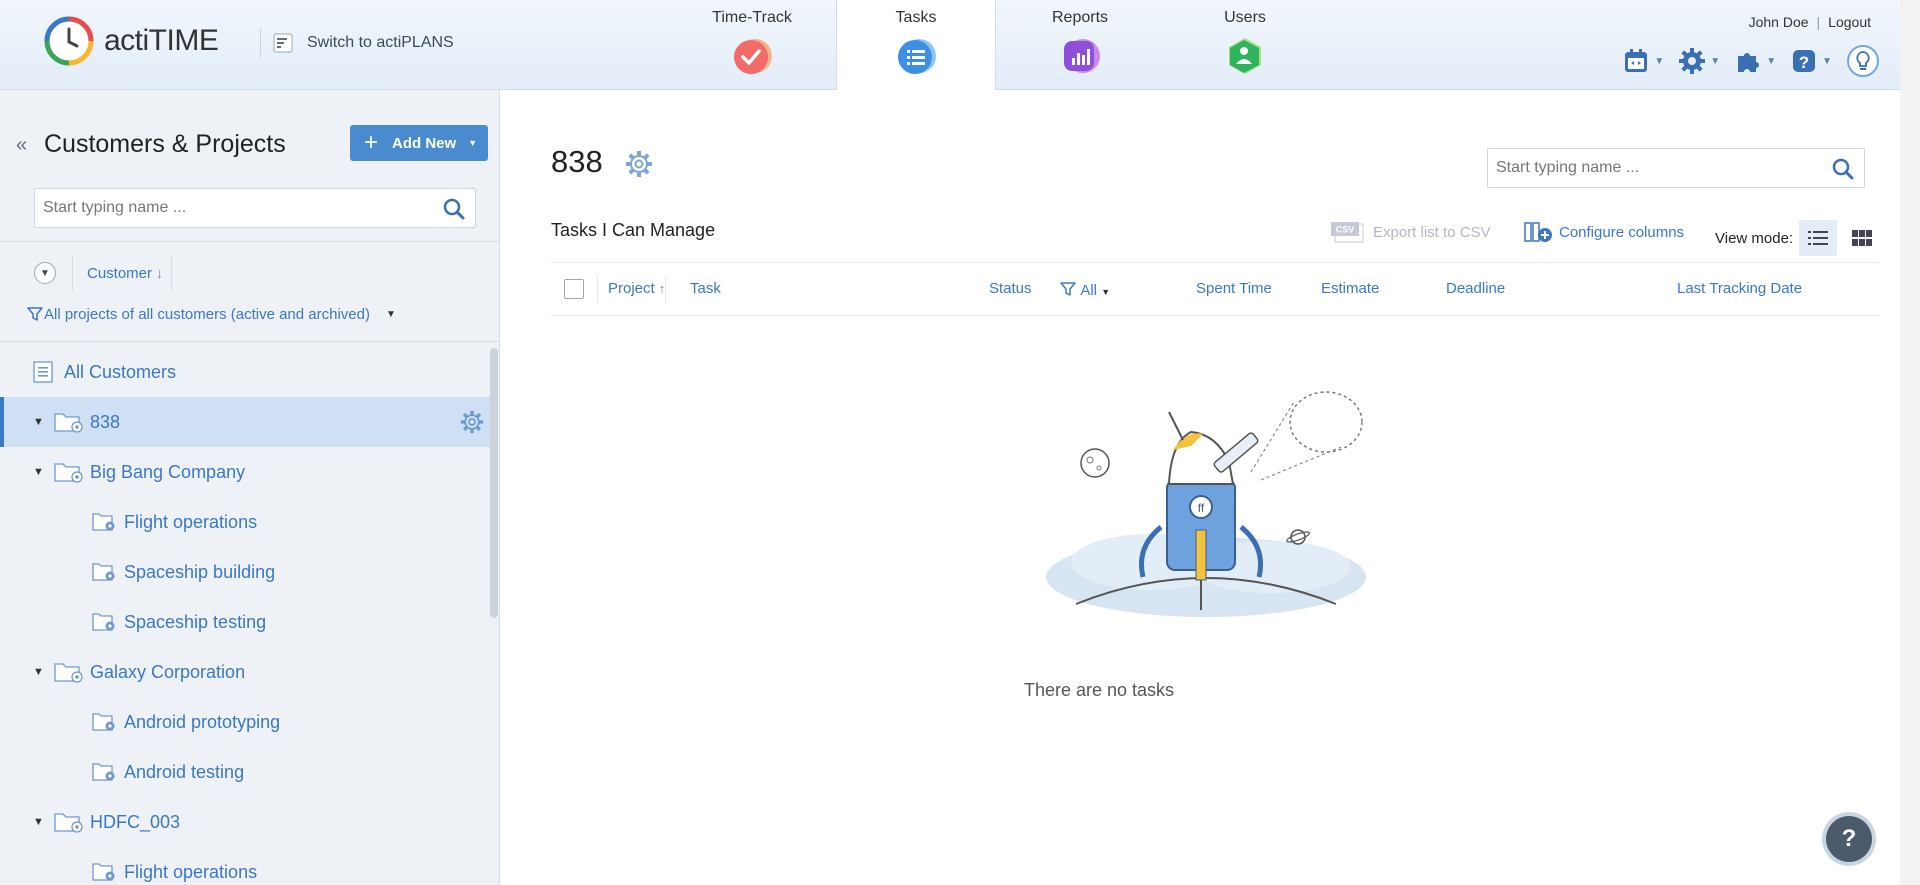 Image resolution: width=1920 pixels, height=885 pixels. Describe the element at coordinates (1849, 22) in the screenshot. I see `logout-link: Logout` at that location.